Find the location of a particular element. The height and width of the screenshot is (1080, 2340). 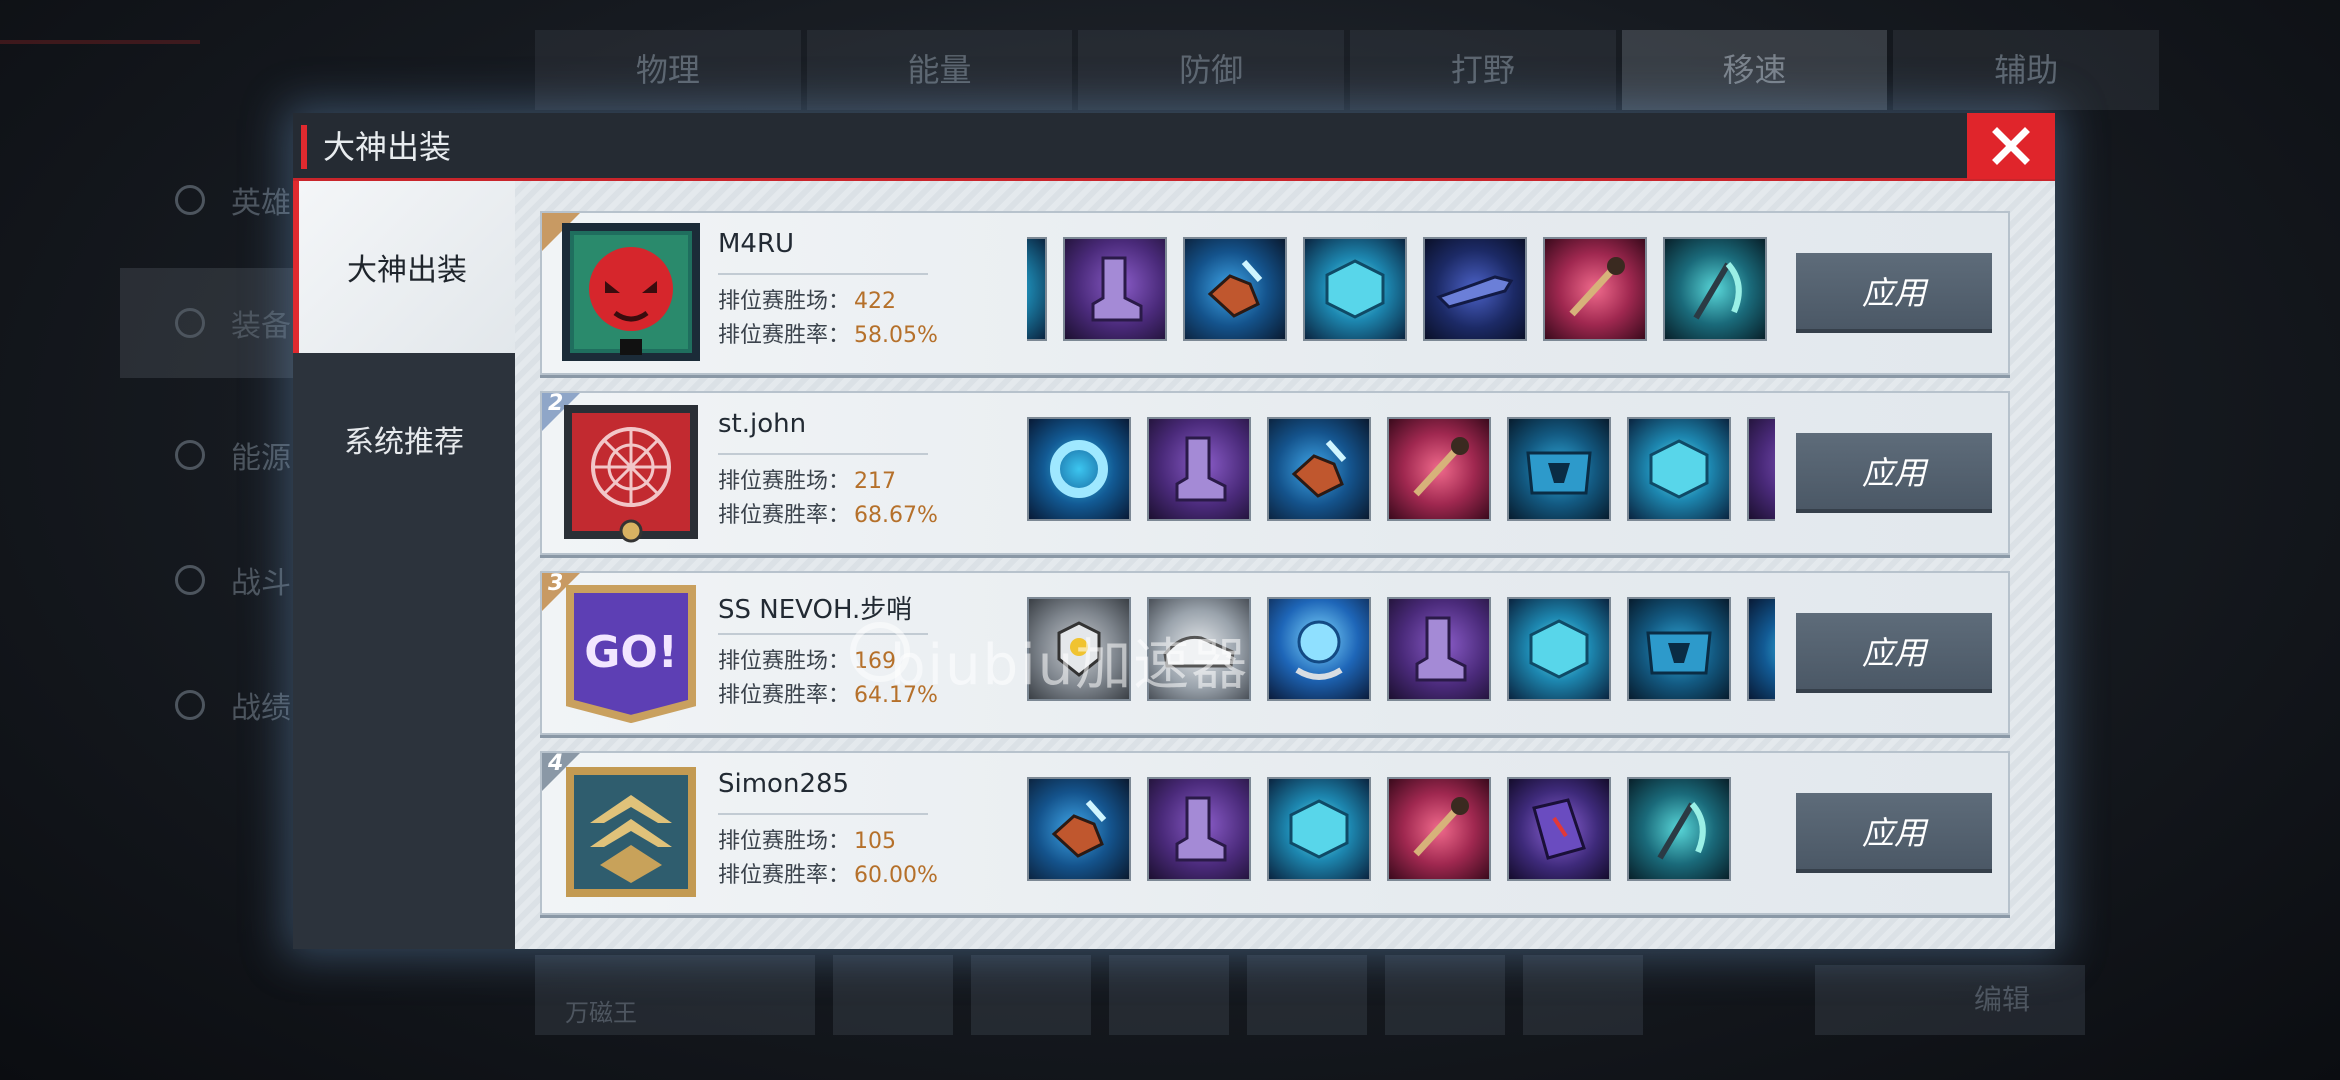

background-category-tabs: 物理 能量 防御 打野 移速 辅助 is located at coordinates (1350, 70).